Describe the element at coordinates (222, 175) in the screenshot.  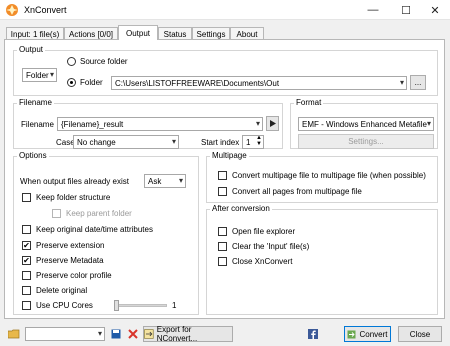
I see `convert-to-multipage-checkbox` at that location.